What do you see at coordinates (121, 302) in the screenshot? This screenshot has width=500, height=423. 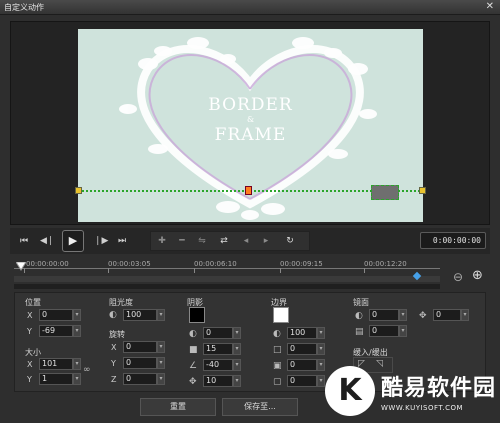 I see `opacity-title: 阻光度` at bounding box center [121, 302].